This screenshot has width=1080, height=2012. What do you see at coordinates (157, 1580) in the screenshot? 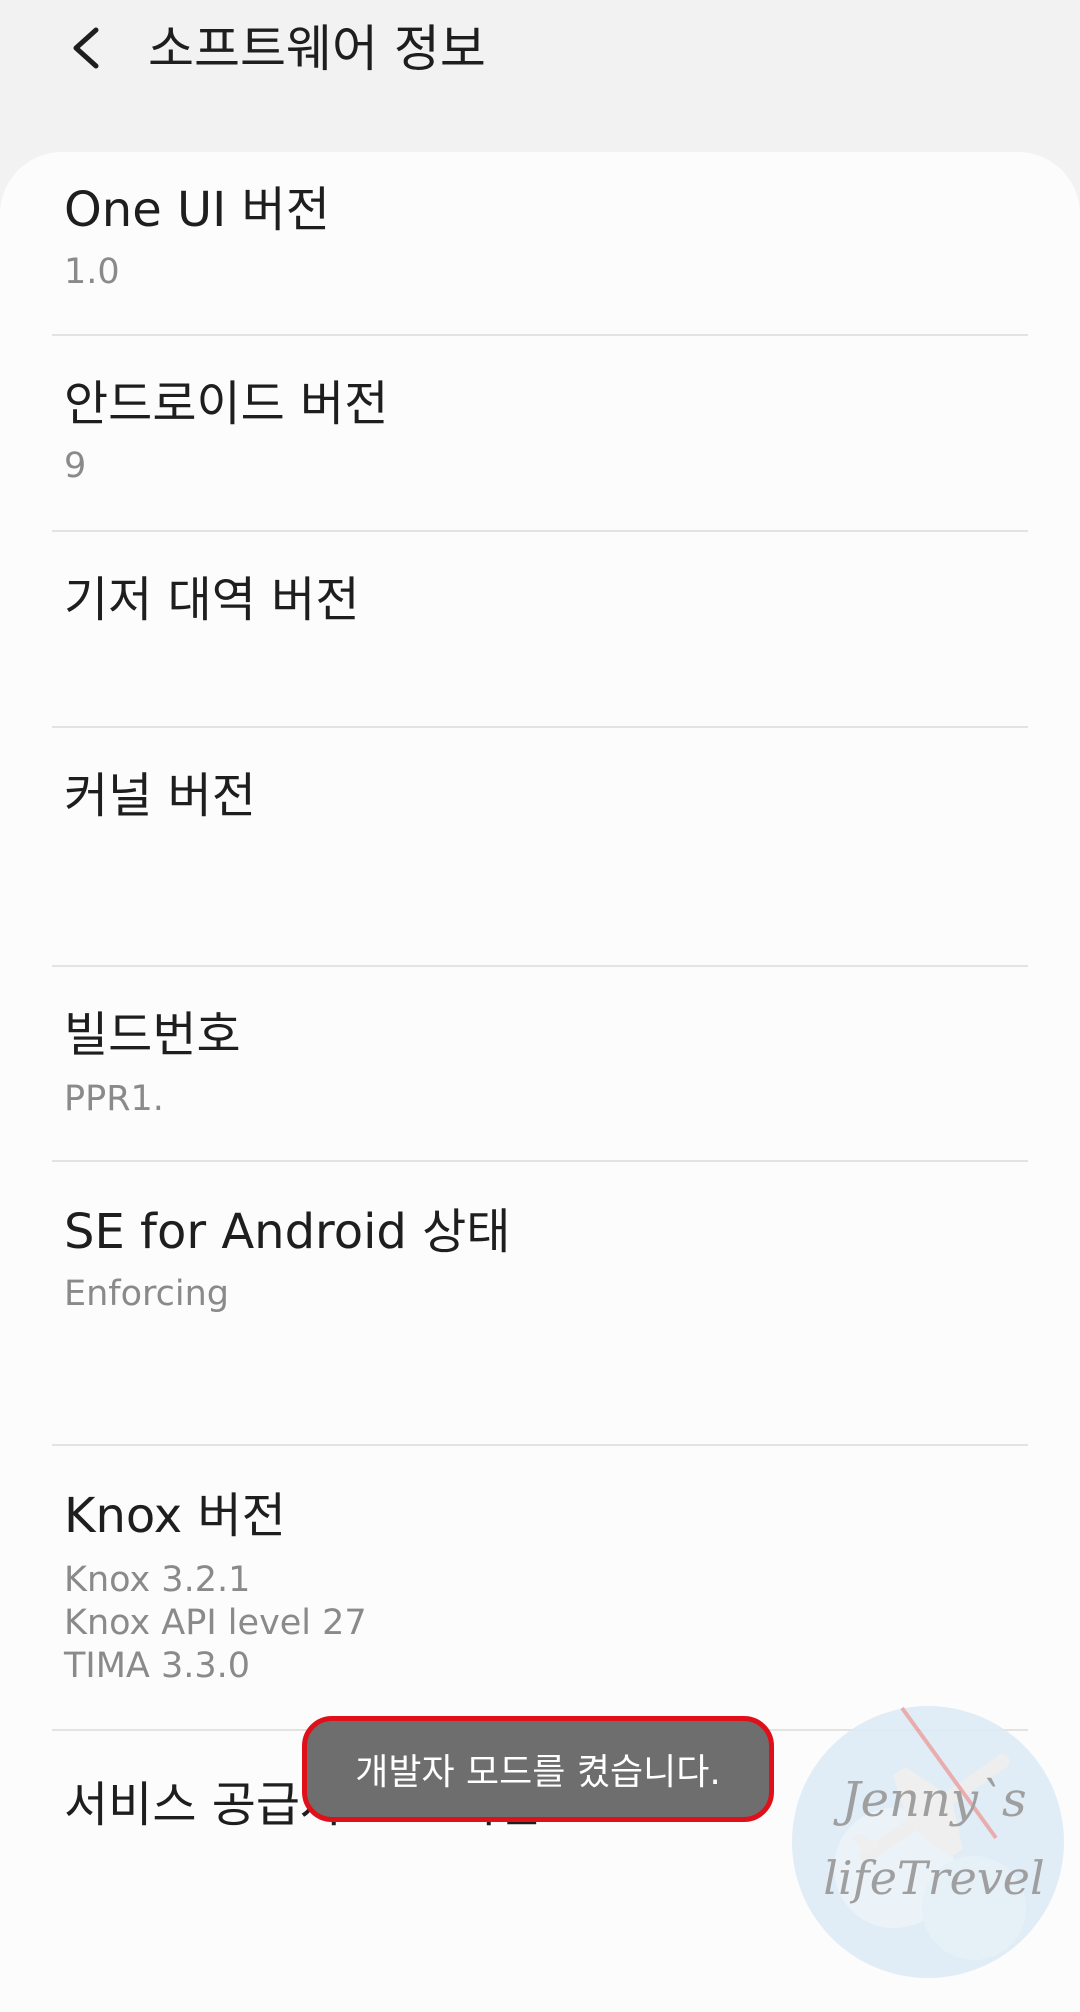
I see `item-subtitle-line: Knox 3.2.1` at bounding box center [157, 1580].